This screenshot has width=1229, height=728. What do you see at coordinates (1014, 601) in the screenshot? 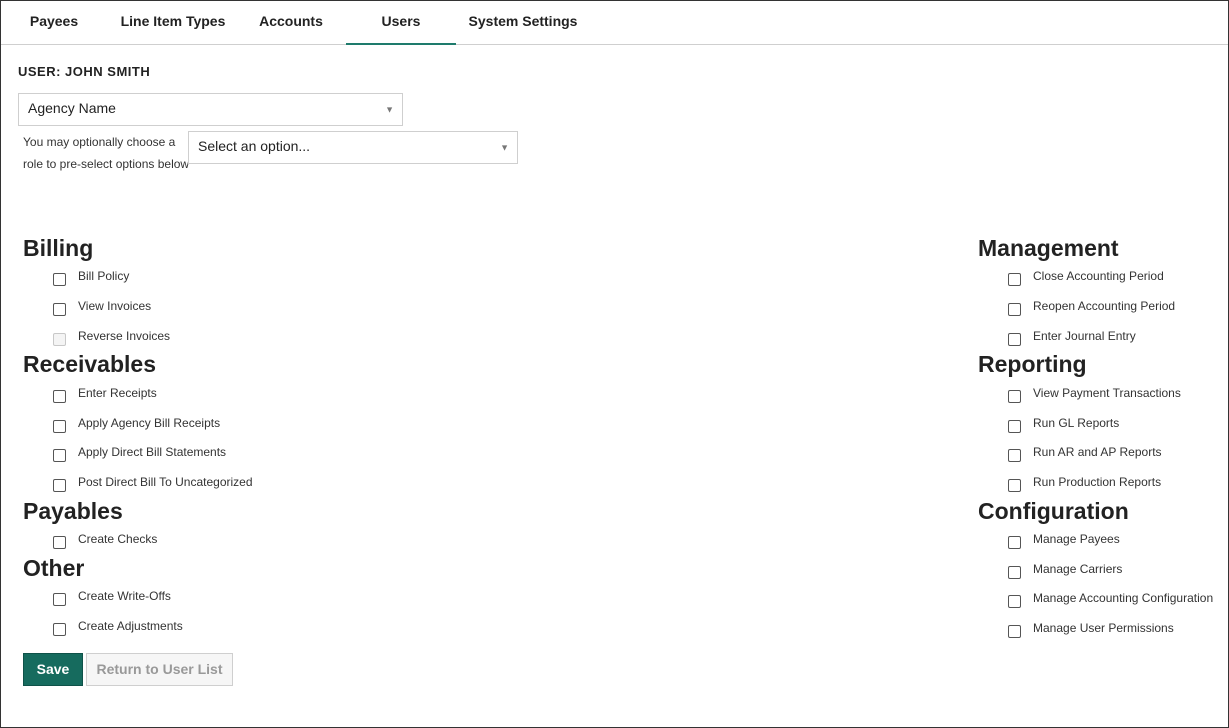
I see `manage-accounting-configuration-checkbox` at bounding box center [1014, 601].